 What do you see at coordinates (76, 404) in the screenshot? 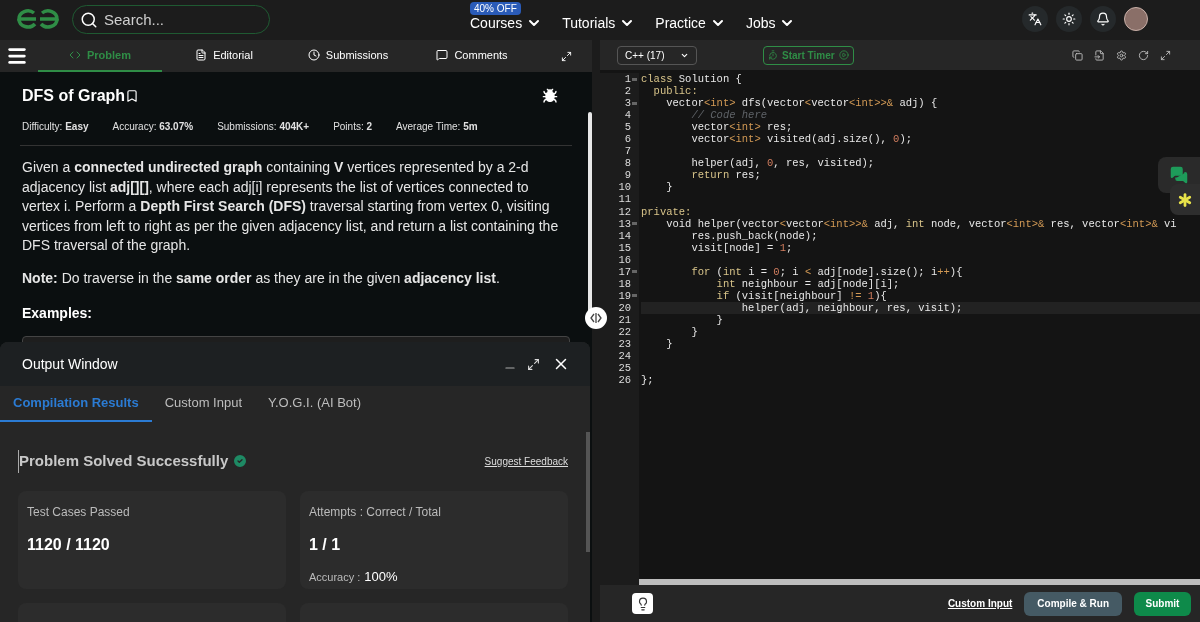
I see `output-tab: Compilation Results` at bounding box center [76, 404].